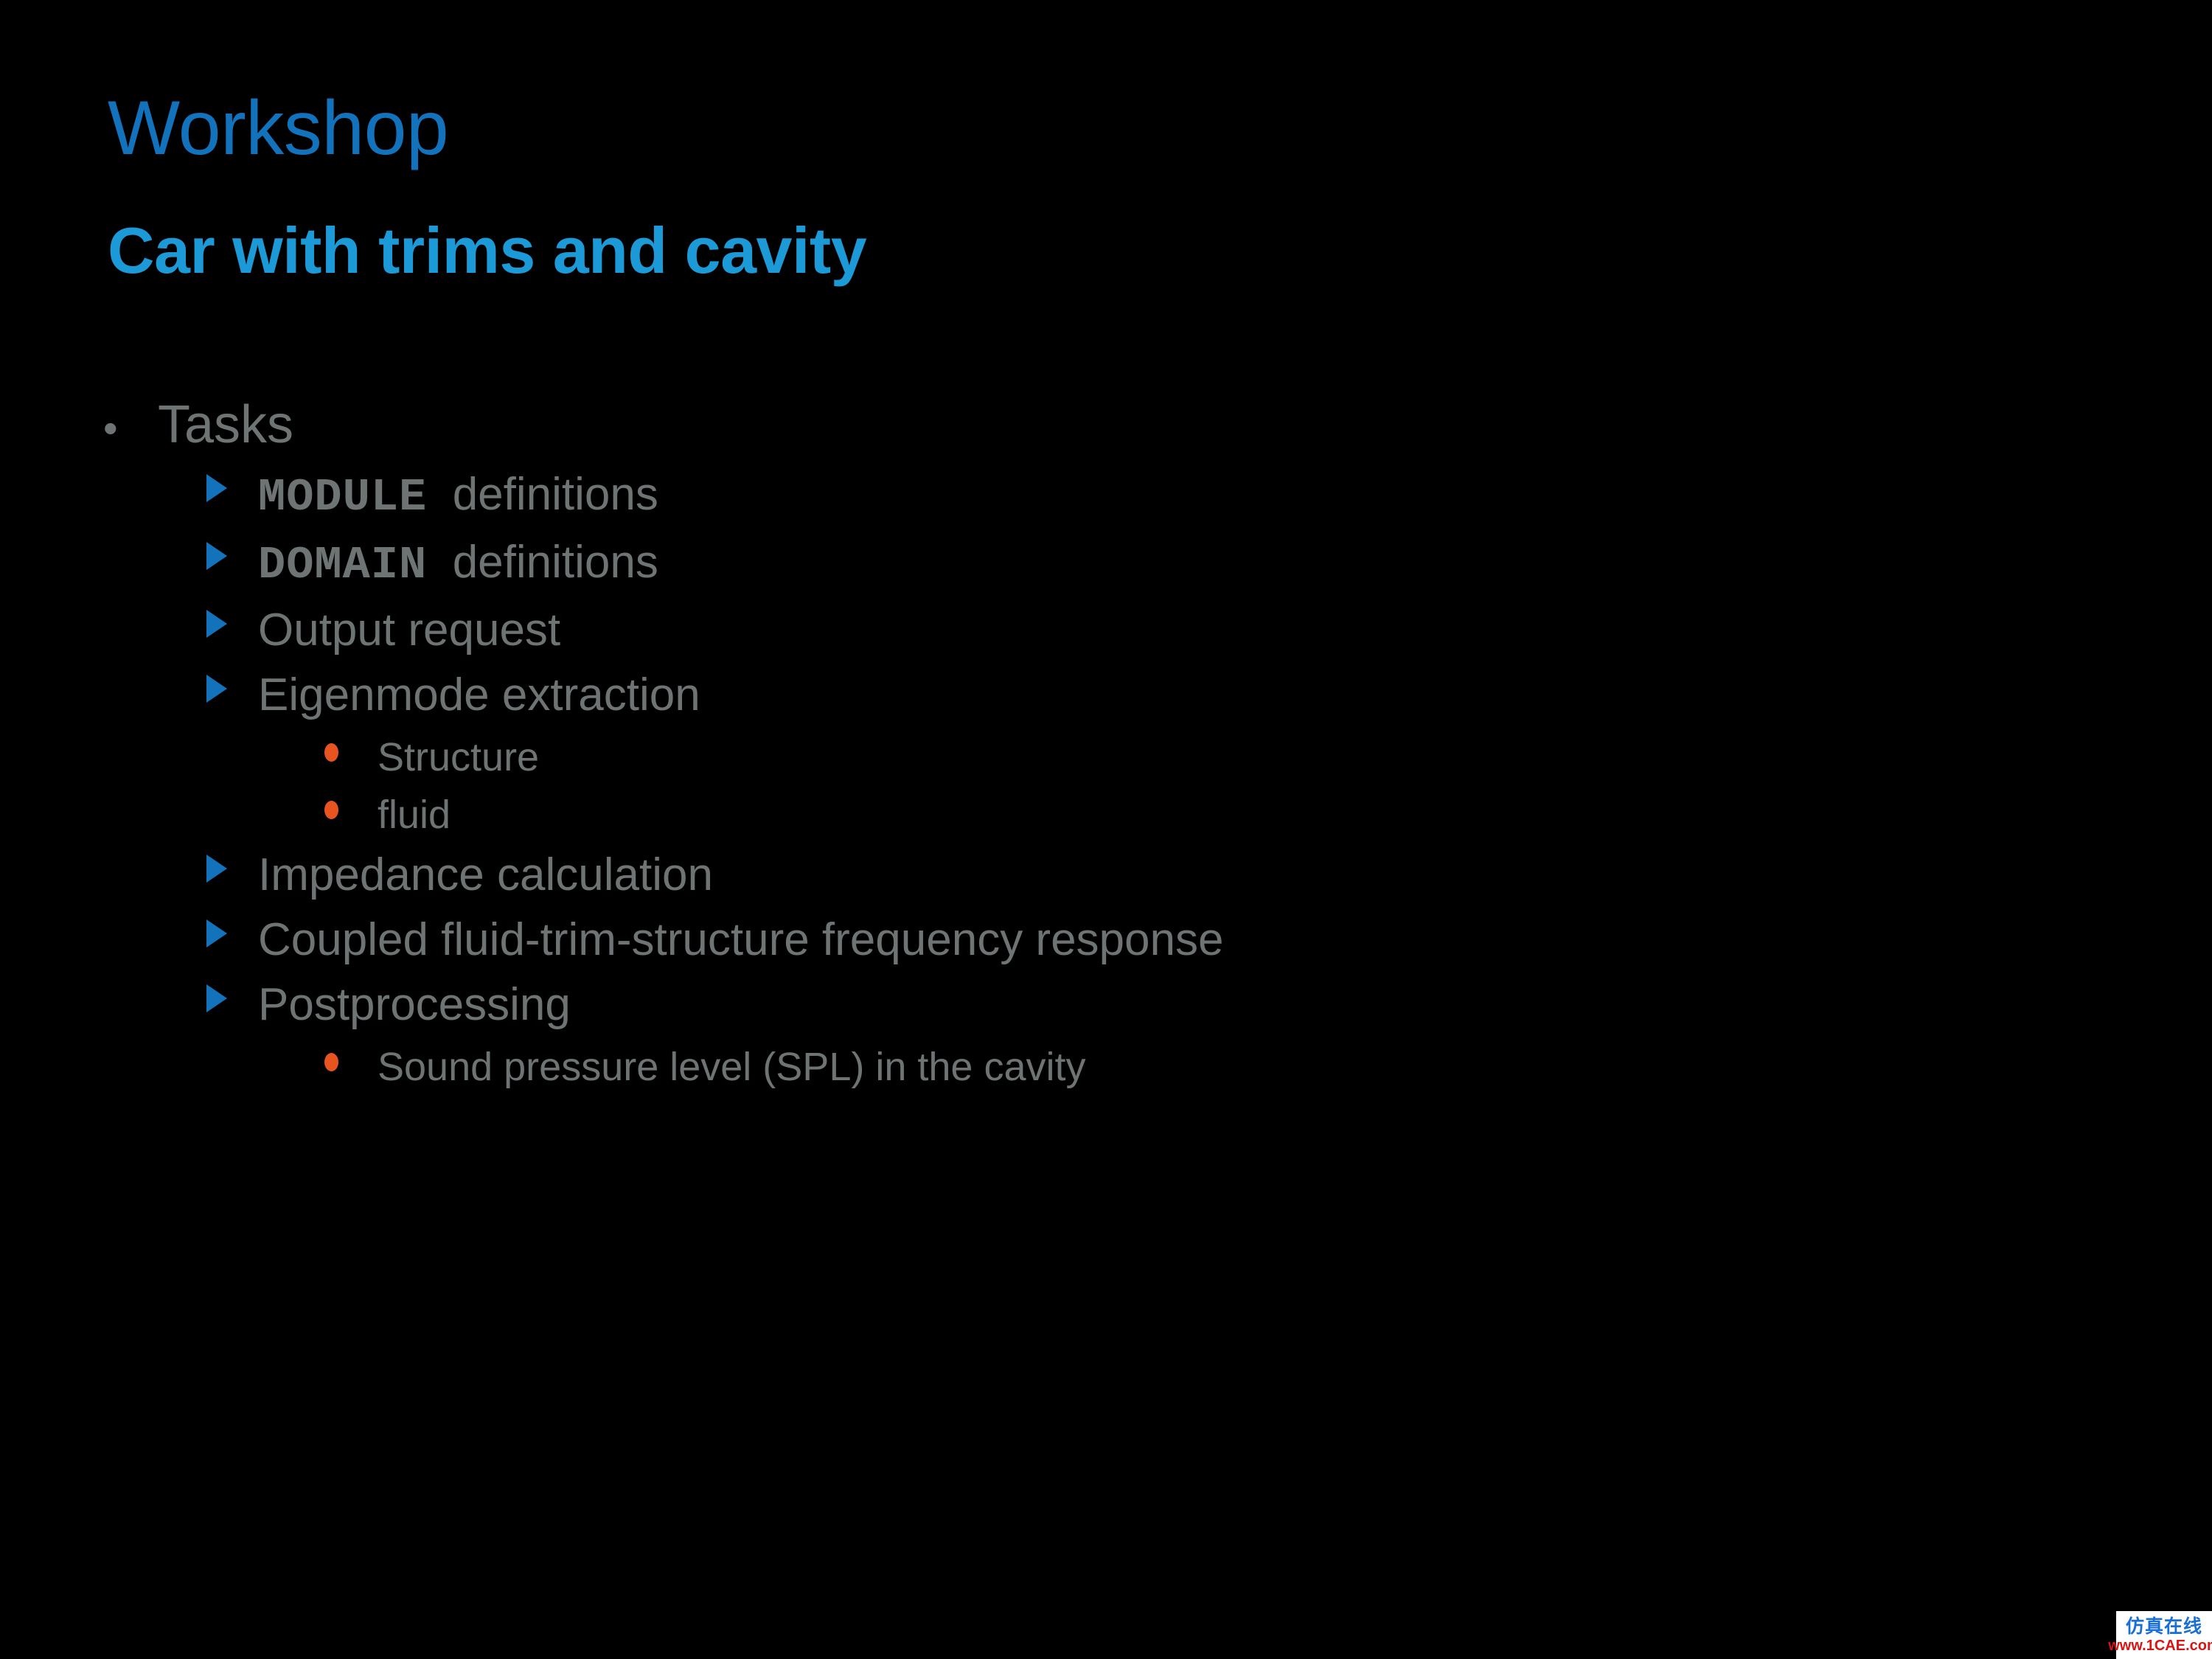  Describe the element at coordinates (414, 815) in the screenshot. I see `list-item-label: fluid` at that location.